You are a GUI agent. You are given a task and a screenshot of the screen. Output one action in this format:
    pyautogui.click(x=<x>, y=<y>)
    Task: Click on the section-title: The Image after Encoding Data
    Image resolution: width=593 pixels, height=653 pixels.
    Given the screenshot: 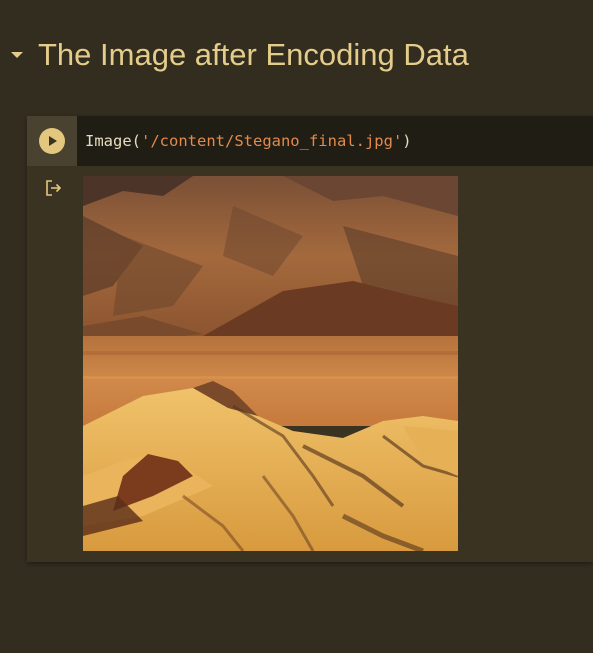 What is the action you would take?
    pyautogui.click(x=253, y=54)
    